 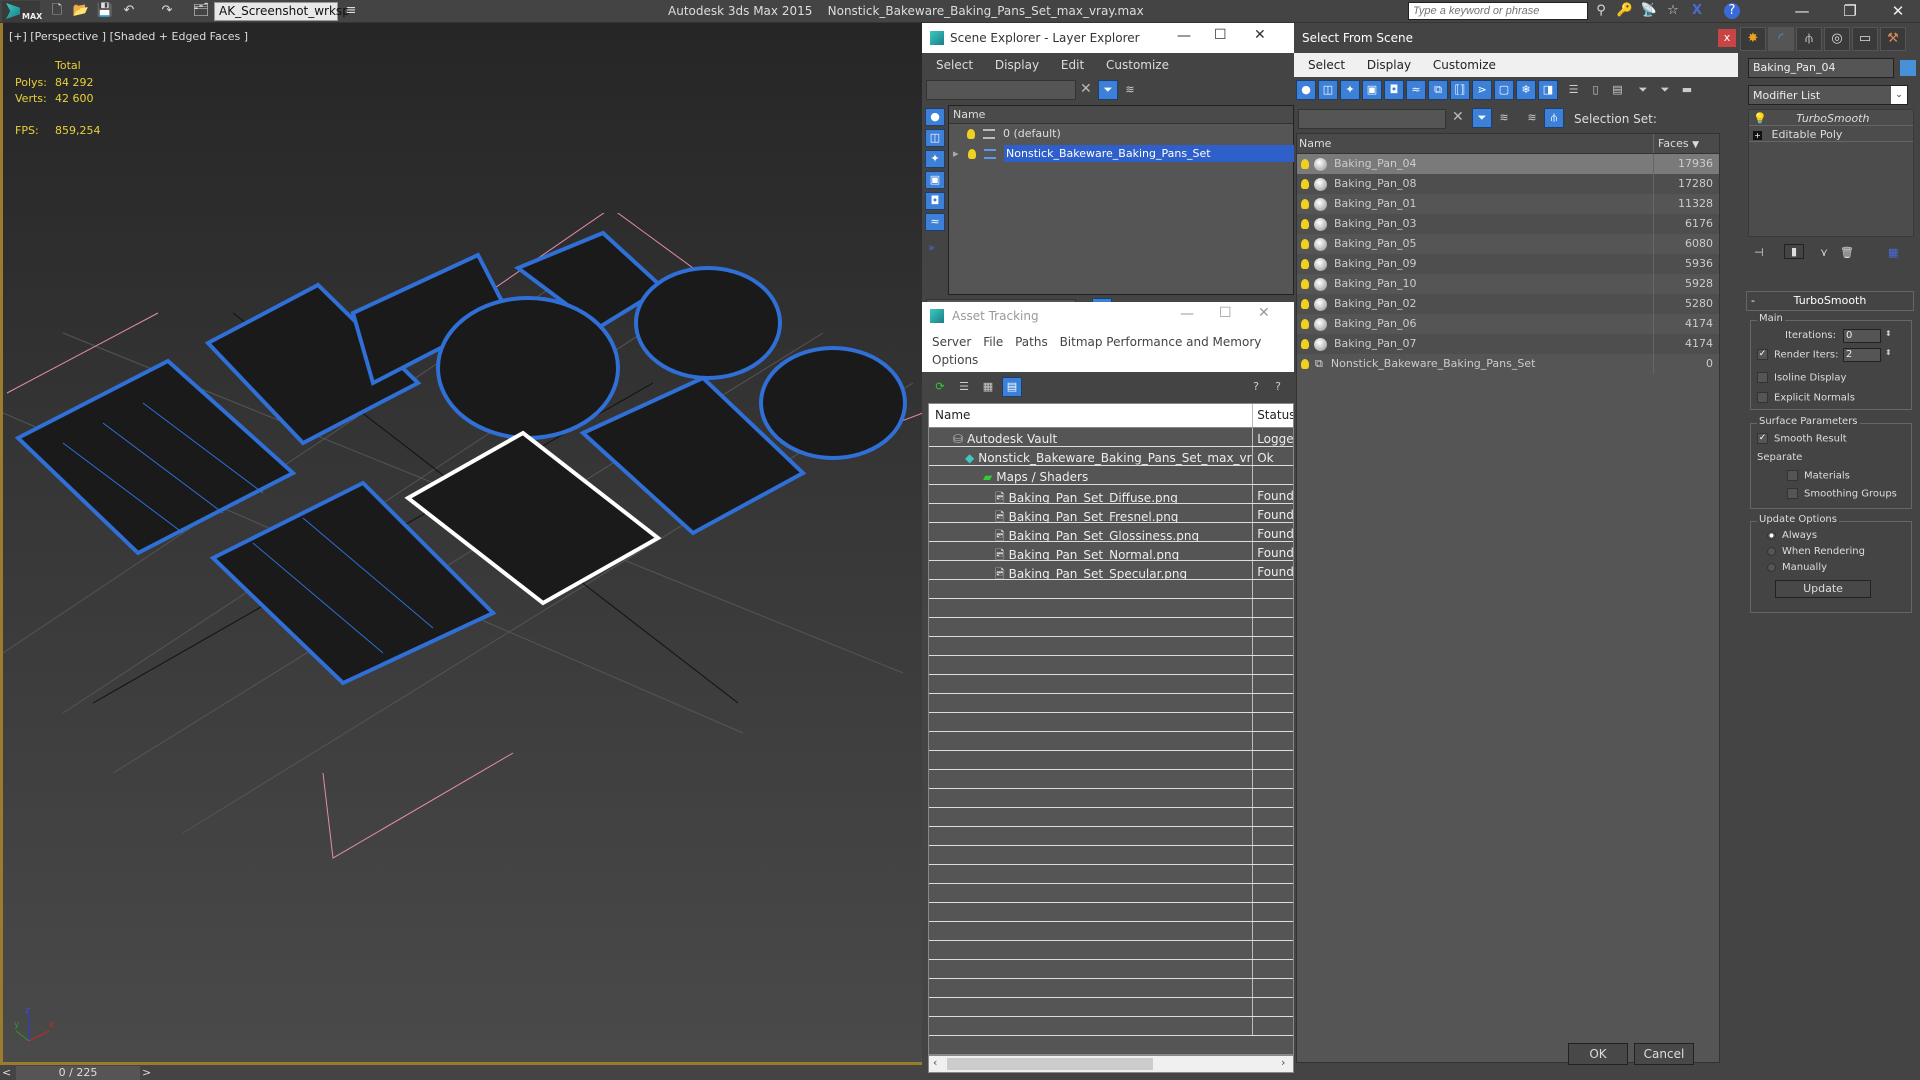 What do you see at coordinates (1809, 39) in the screenshot?
I see `hierarchy-tab-icon: ⫛` at bounding box center [1809, 39].